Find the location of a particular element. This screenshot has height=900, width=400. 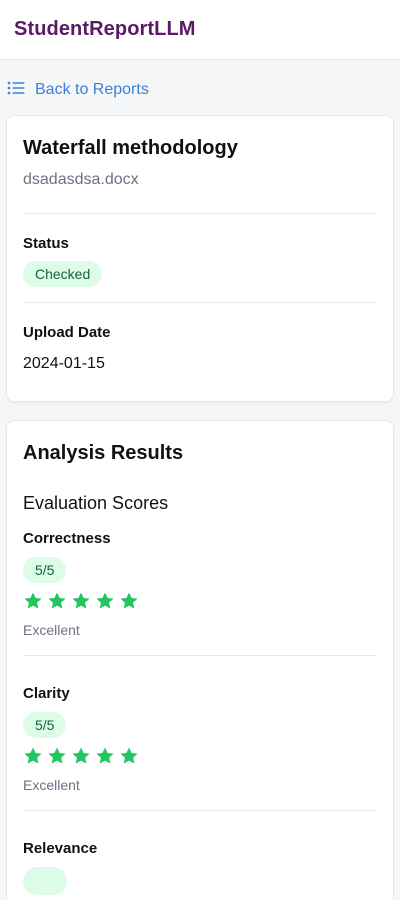

evaluation-scores-title: Evaluation Scores is located at coordinates (96, 503).